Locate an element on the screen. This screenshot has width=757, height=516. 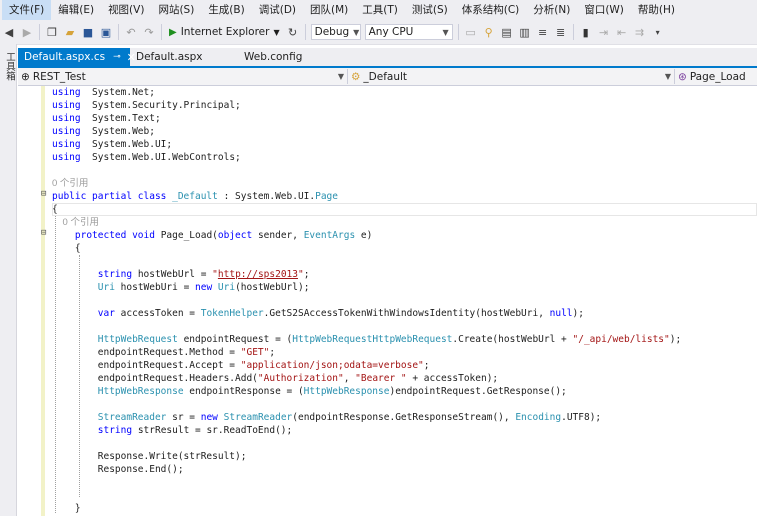
redo-icon: ↷ is located at coordinates (149, 32).